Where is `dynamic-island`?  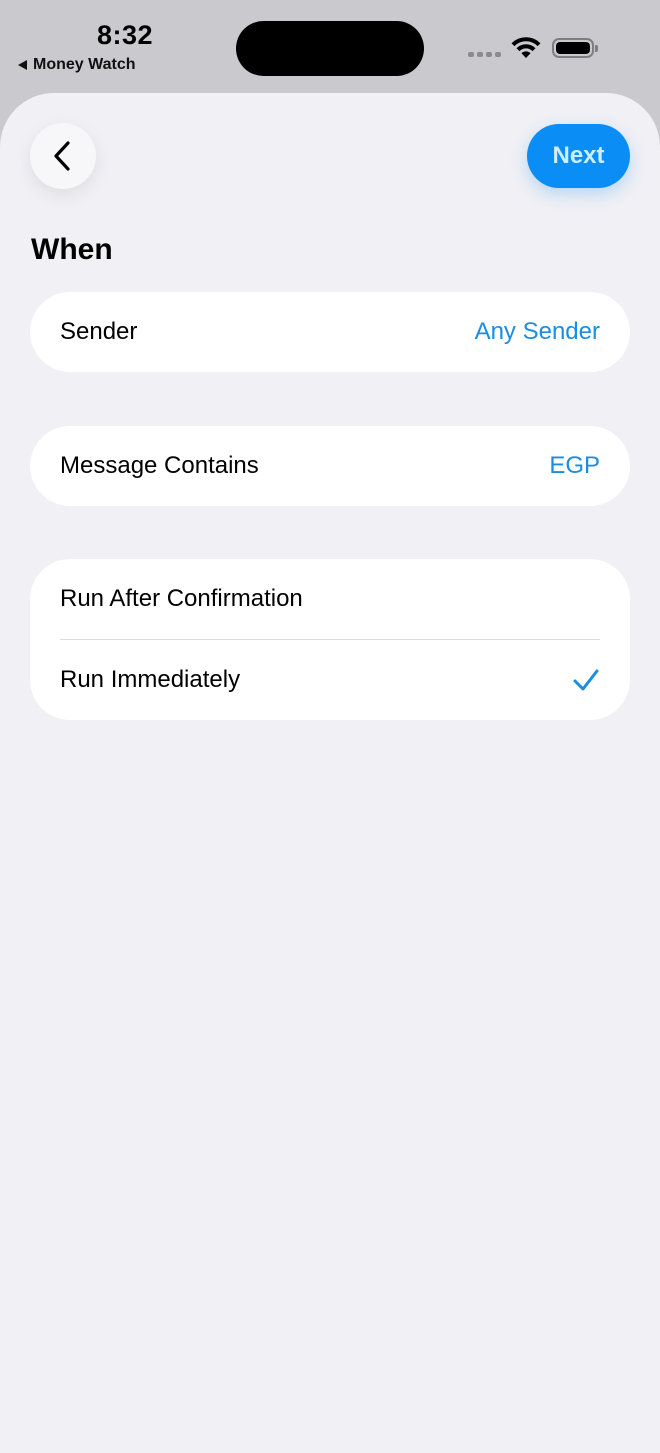
dynamic-island is located at coordinates (330, 48).